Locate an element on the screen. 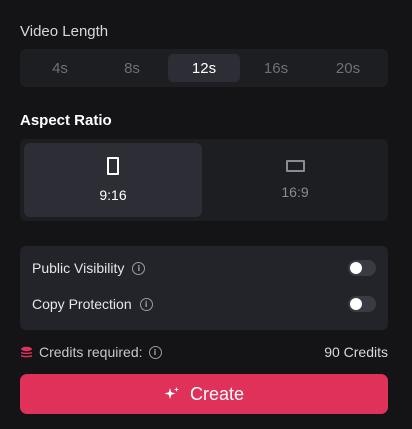  video-length-label: Video Length is located at coordinates (64, 31).